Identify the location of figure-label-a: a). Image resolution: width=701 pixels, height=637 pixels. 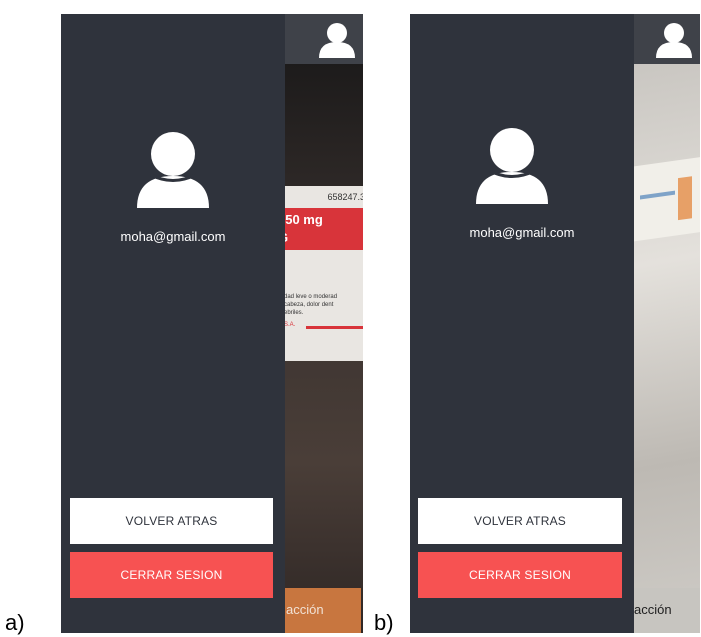
(15, 622).